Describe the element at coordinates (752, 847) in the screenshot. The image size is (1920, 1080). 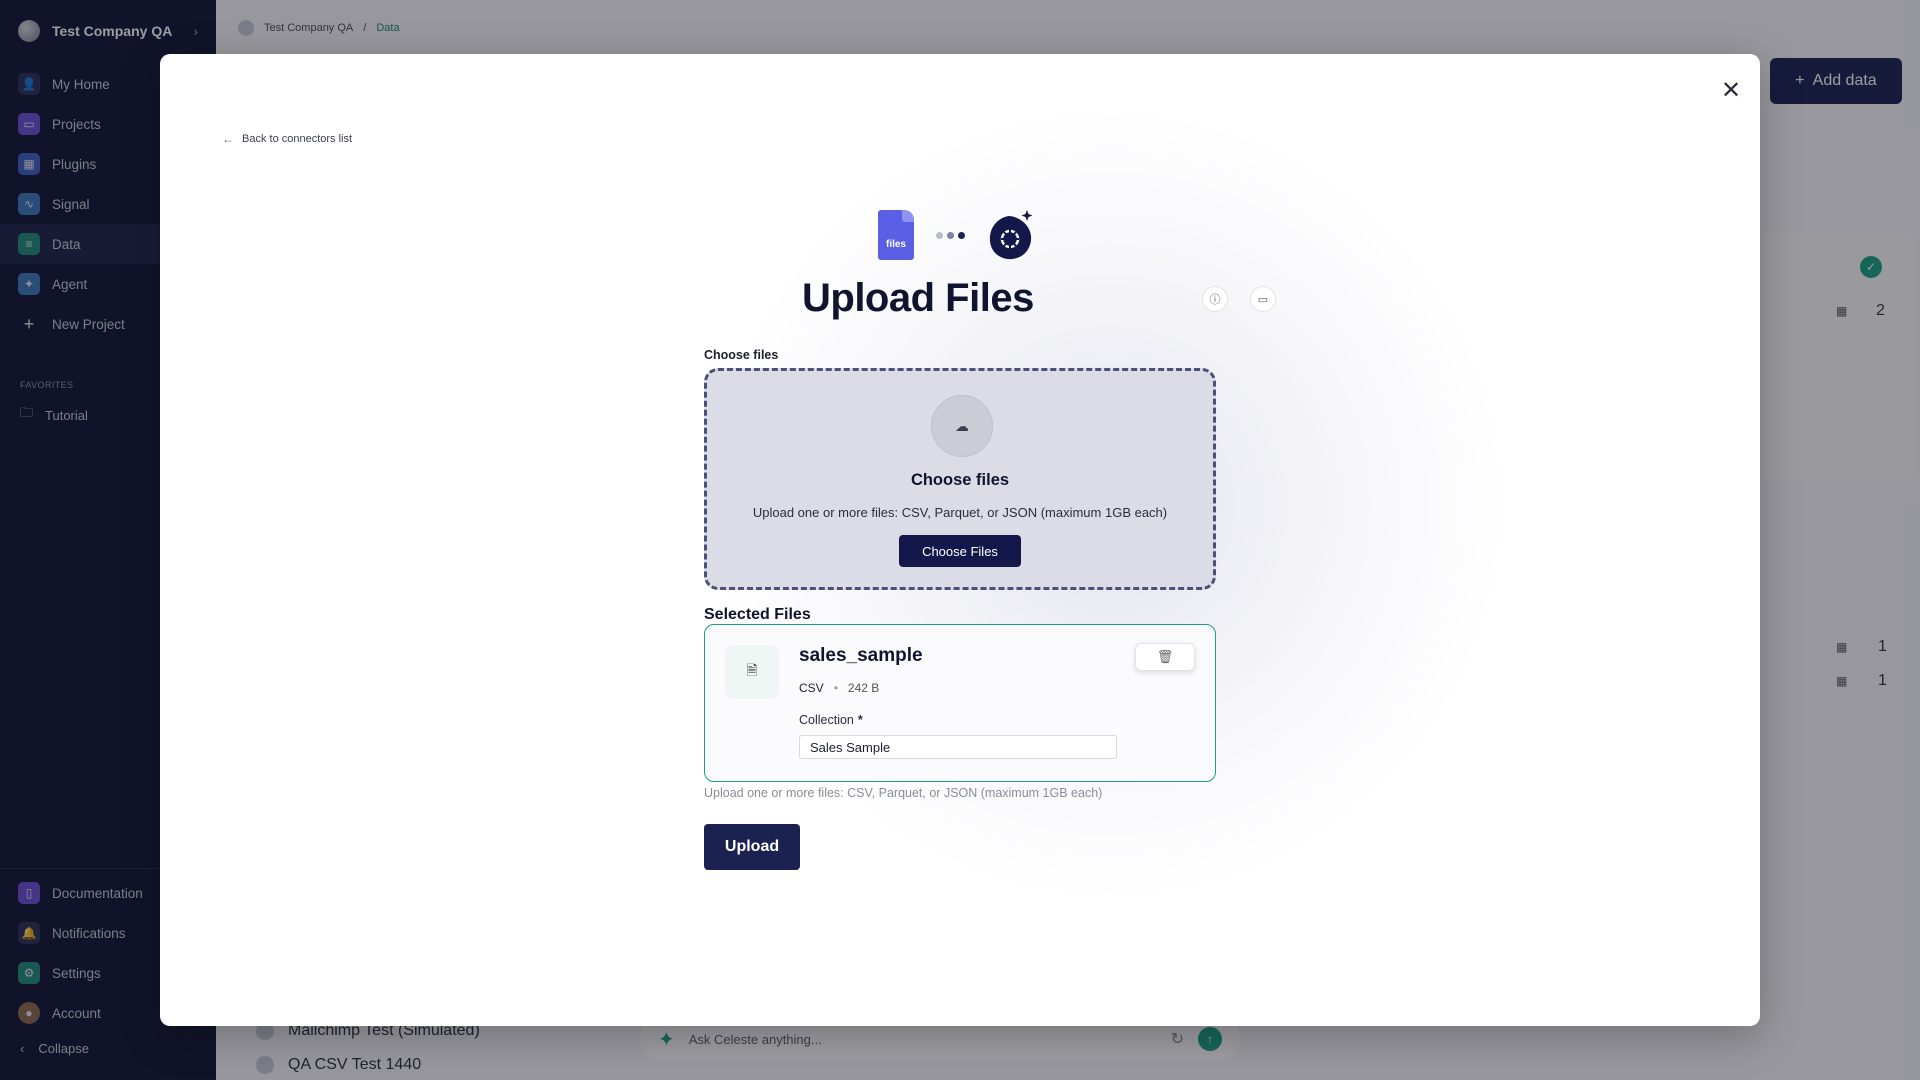
I see `upload-button: Upload` at that location.